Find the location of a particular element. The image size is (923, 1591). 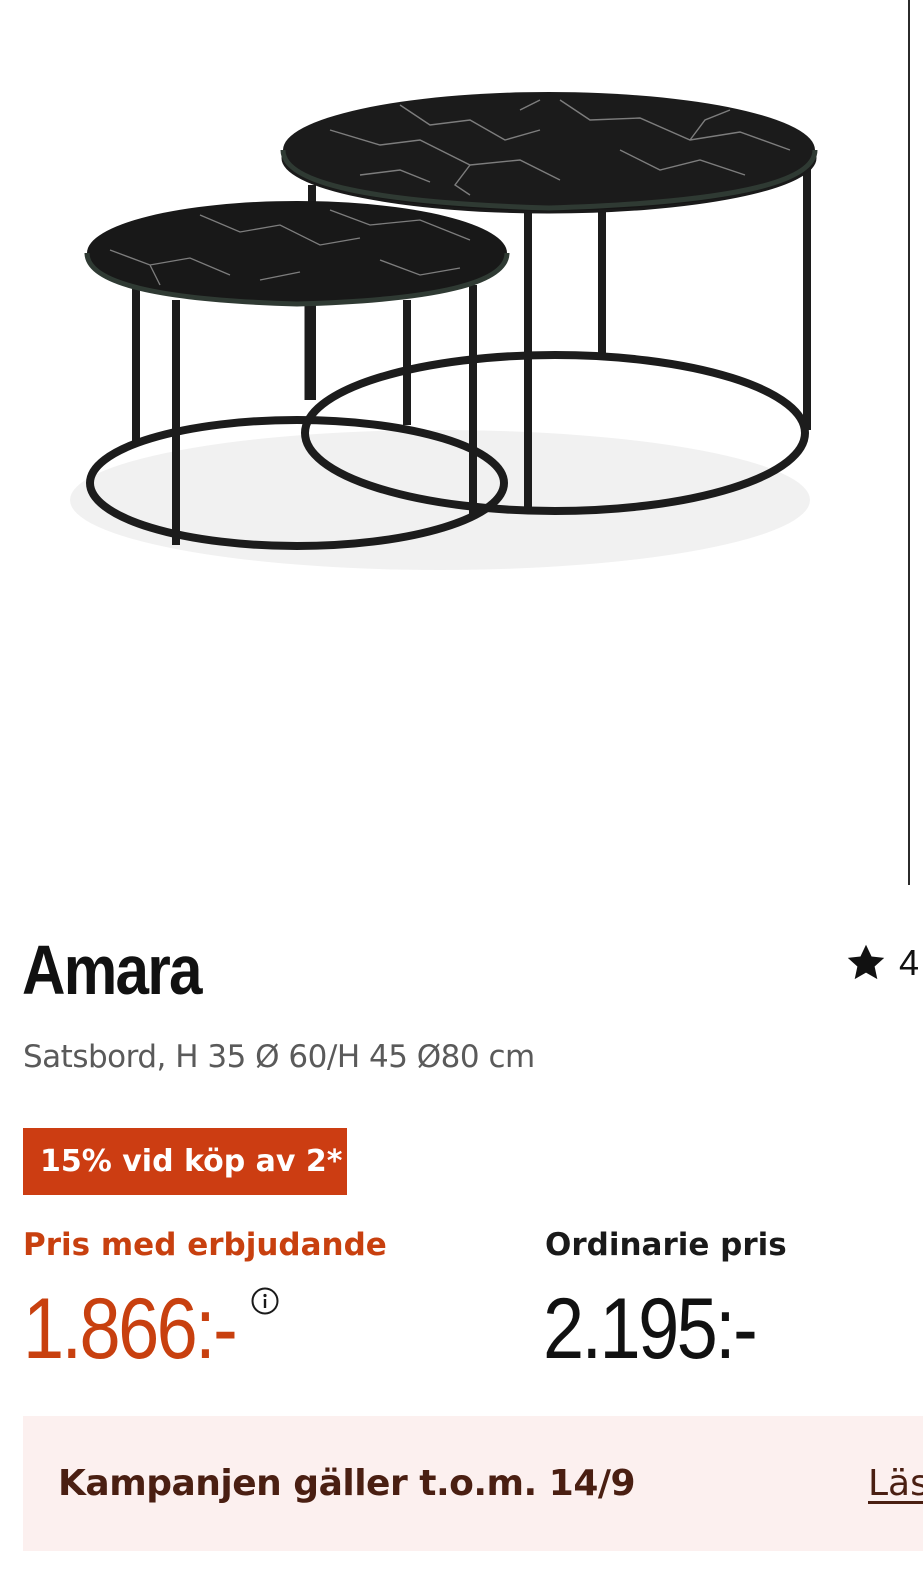

product-description: Satsbord, H 35 Ø 60/H 45 Ø80 cm is located at coordinates (279, 1057).